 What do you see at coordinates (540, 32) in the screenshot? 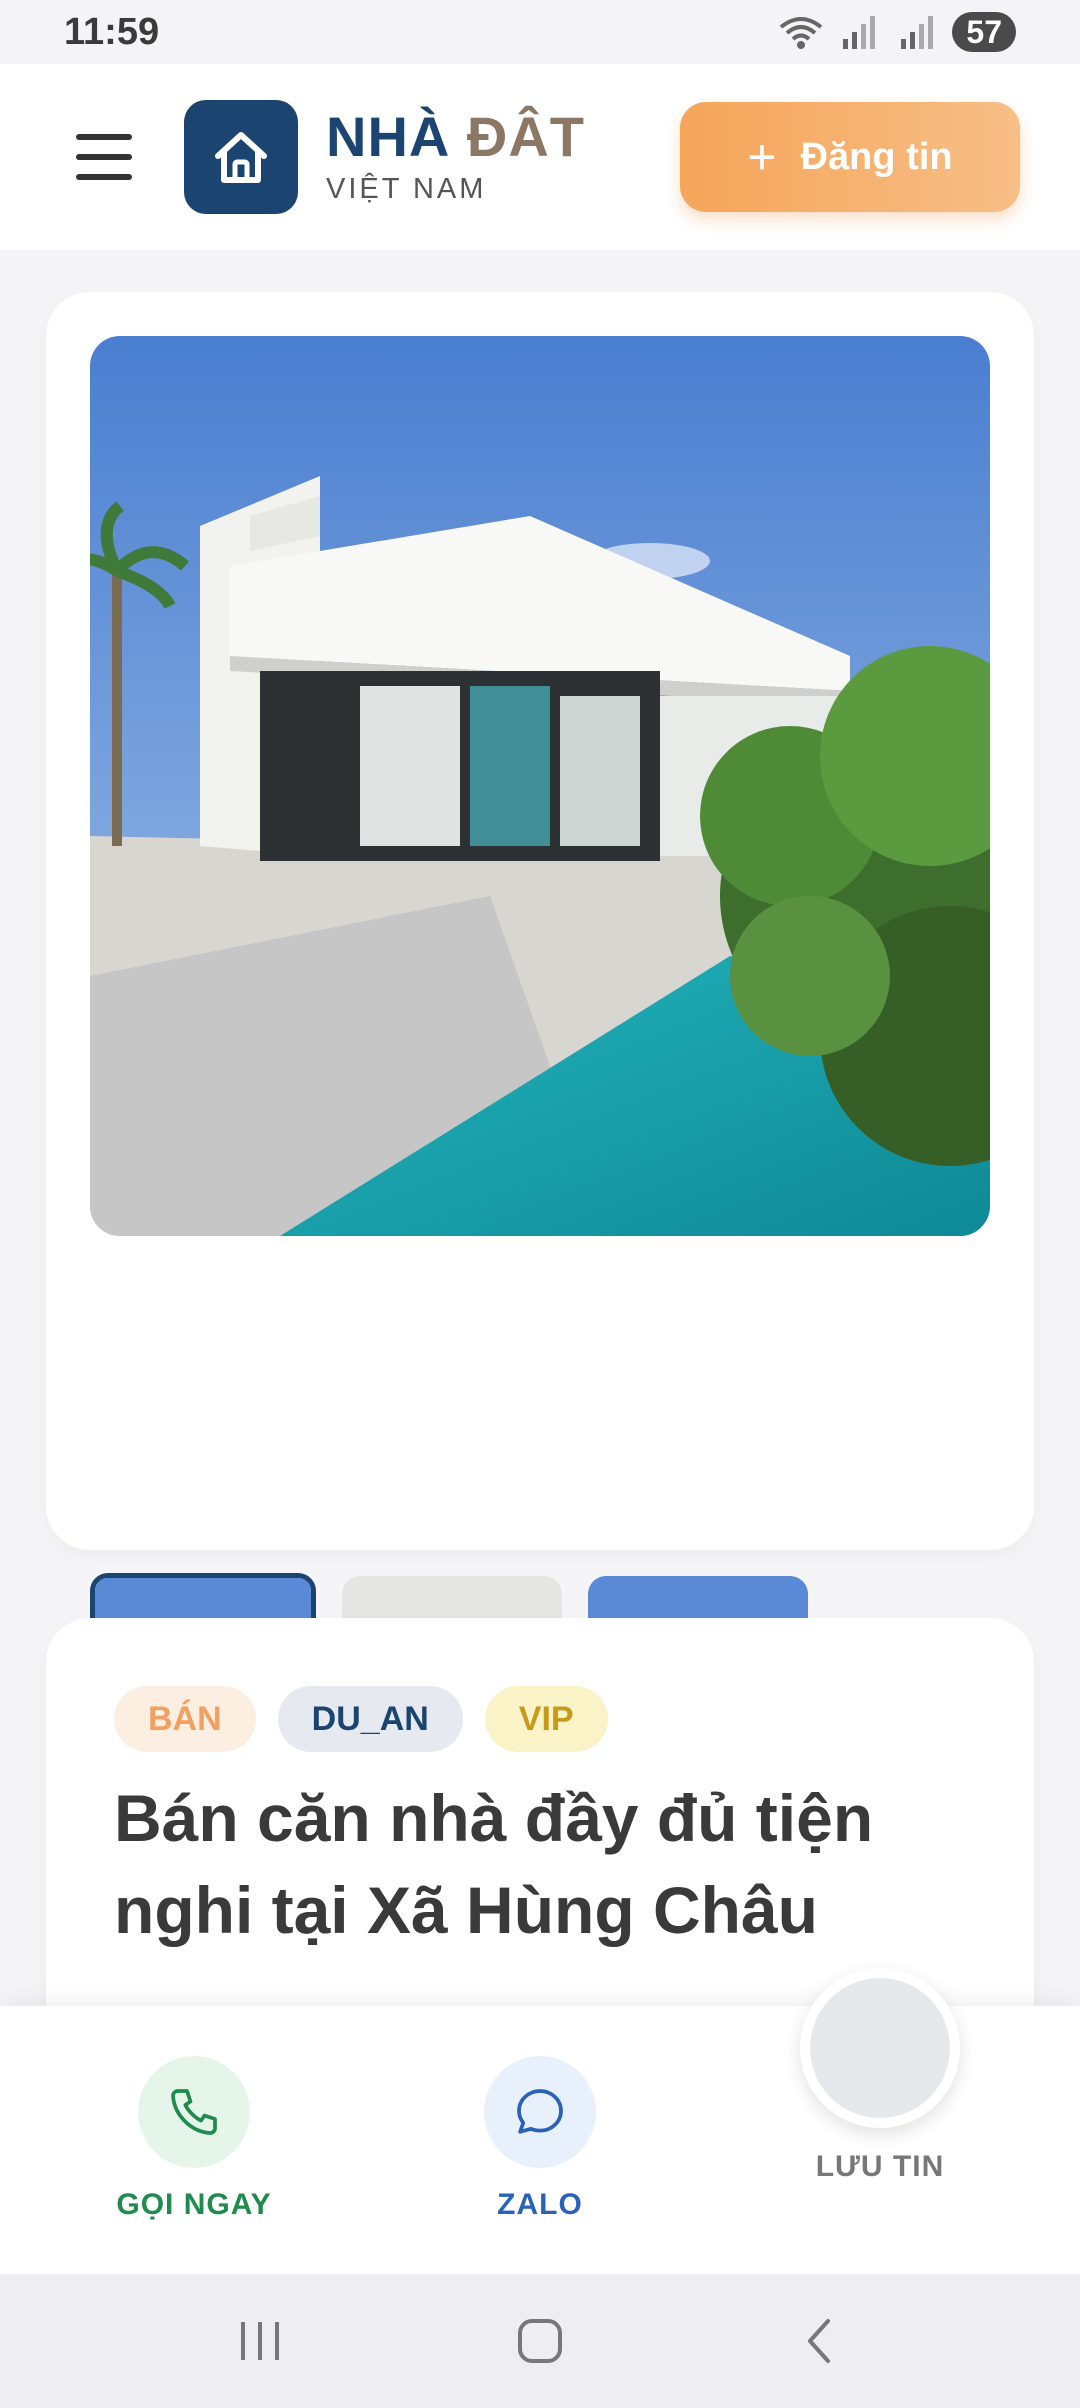
I see `status-bar: 11:59 57` at bounding box center [540, 32].